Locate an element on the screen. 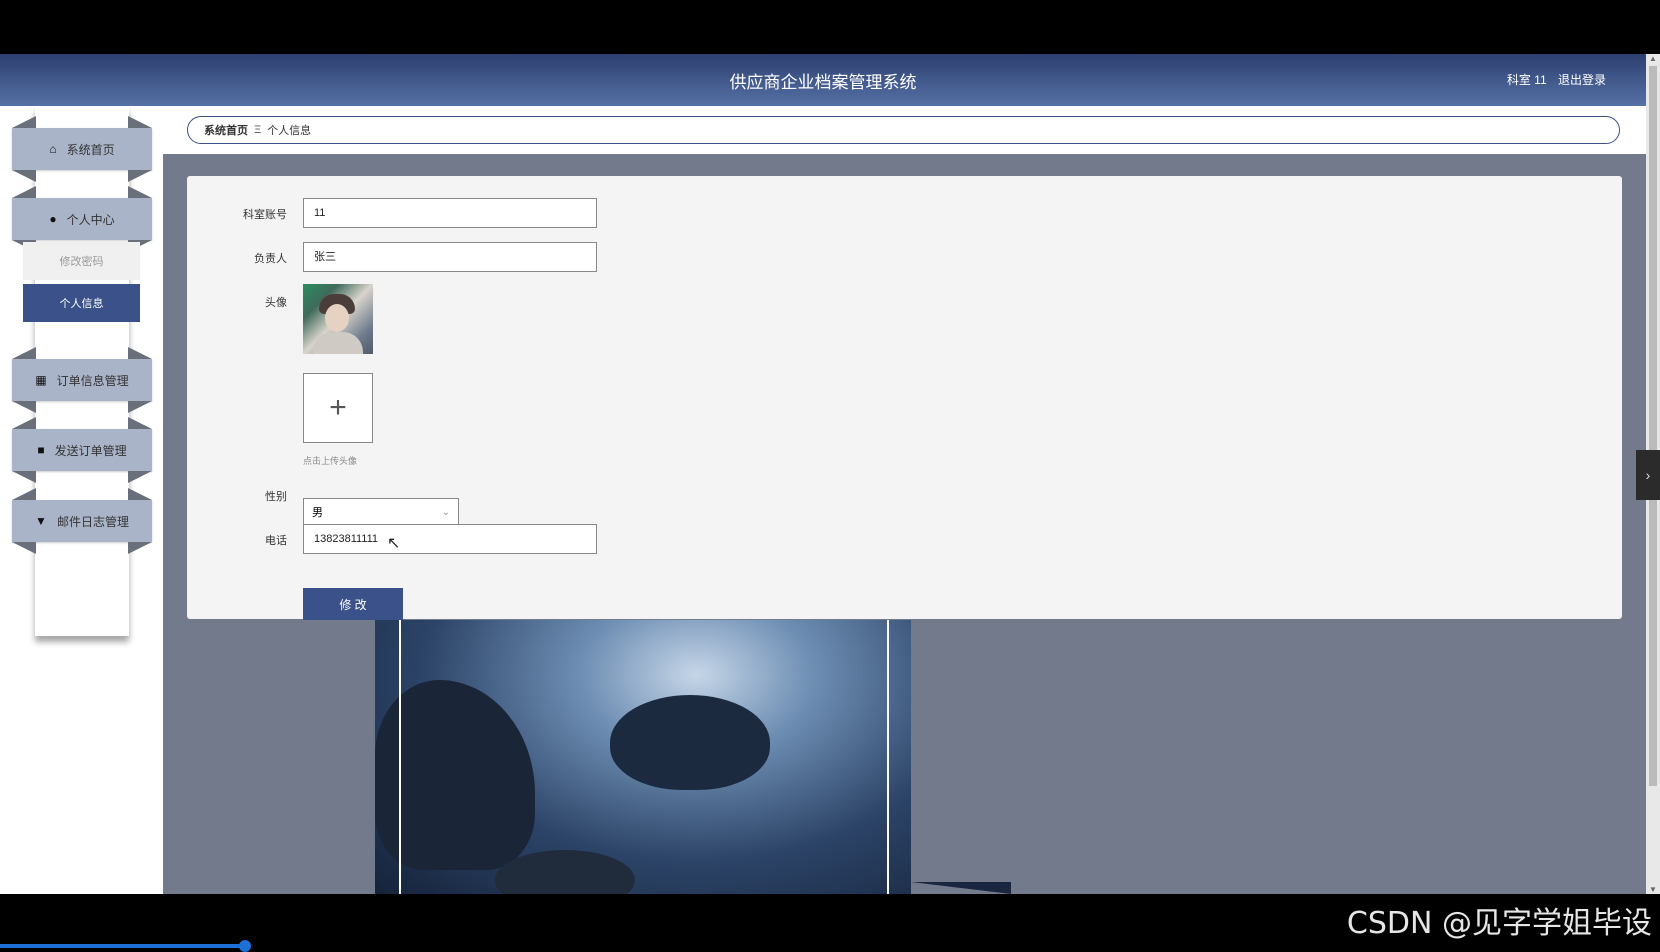  sidebar-item-order-info: ▦ 订单信息管理 is located at coordinates (82, 380).